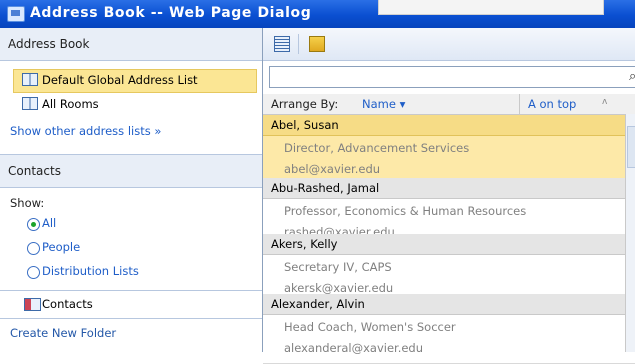 This screenshot has height=364, width=635. What do you see at coordinates (552, 104) in the screenshot?
I see `sort-order-label: A on top` at bounding box center [552, 104].